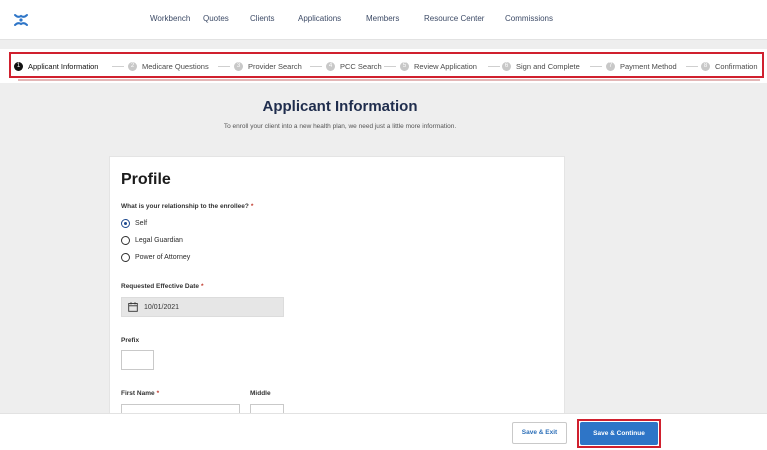  I want to click on prefix-label: Prefix, so click(130, 340).